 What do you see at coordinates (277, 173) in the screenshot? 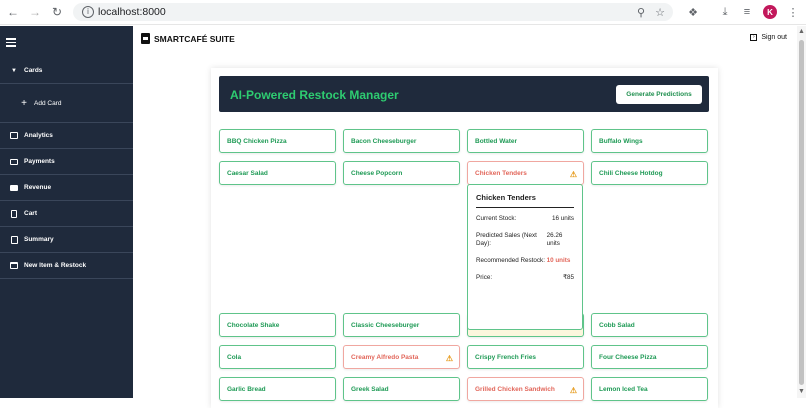
I see `item-card: Caesar Salad` at bounding box center [277, 173].